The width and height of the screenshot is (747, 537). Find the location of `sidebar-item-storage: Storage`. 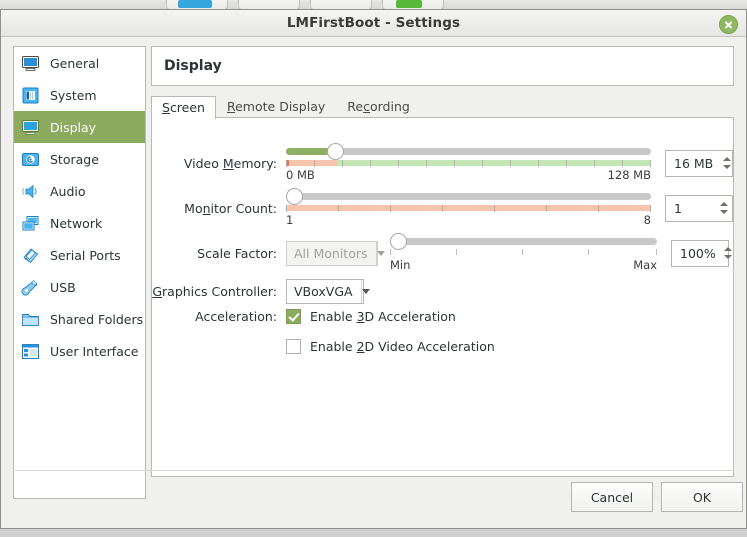

sidebar-item-storage: Storage is located at coordinates (79, 159).